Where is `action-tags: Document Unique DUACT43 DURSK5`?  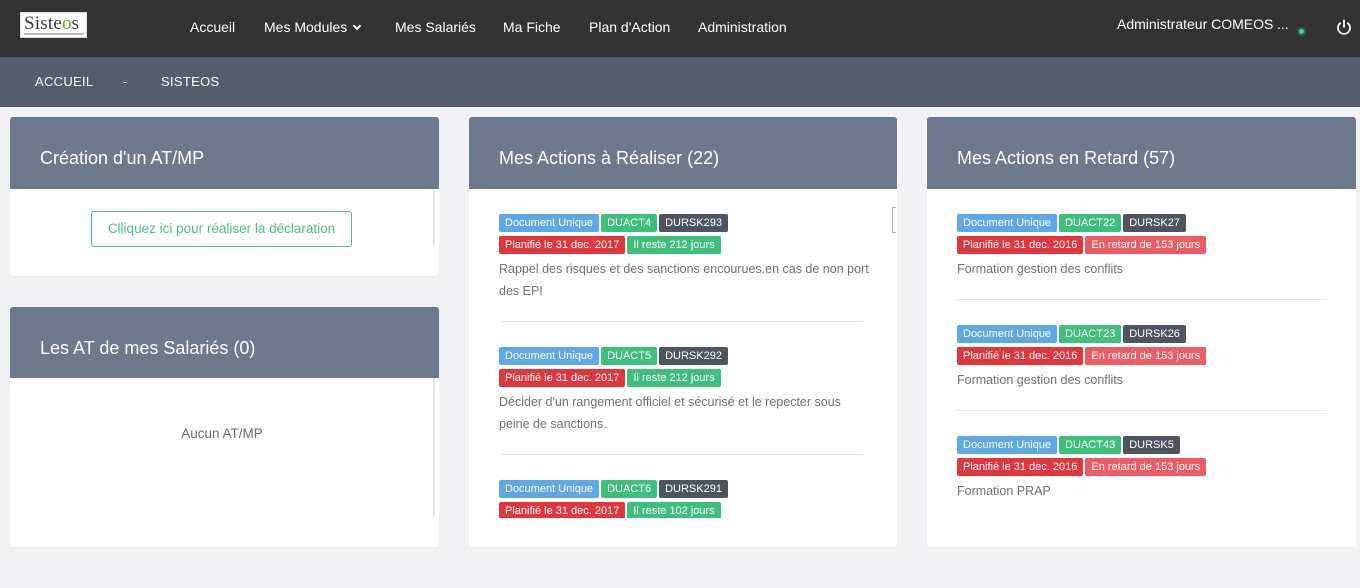
action-tags: Document Unique DUACT43 DURSK5 is located at coordinates (1069, 445).